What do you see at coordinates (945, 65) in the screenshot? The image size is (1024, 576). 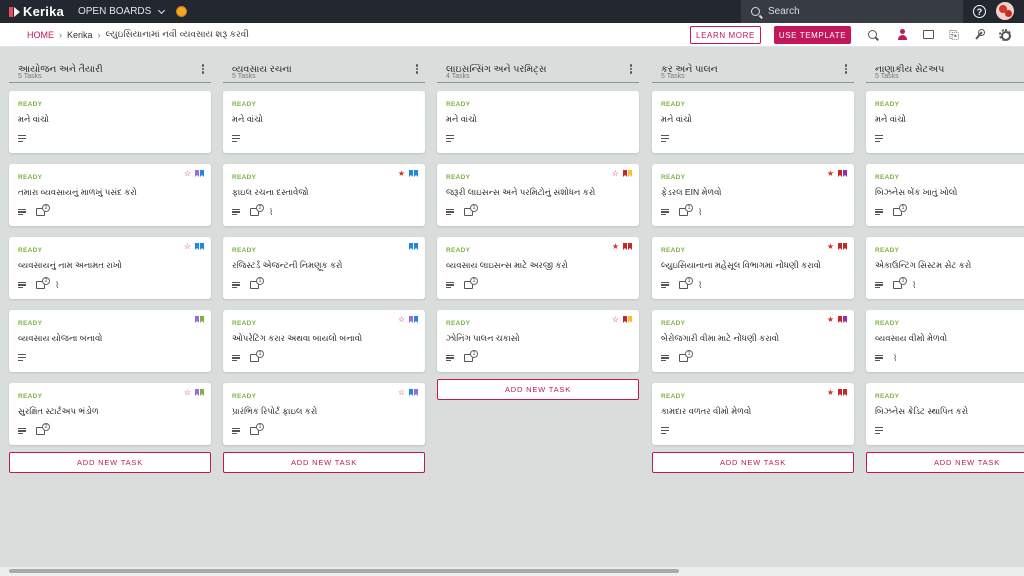 I see `column-header: નાણાકીય સેટઅપ 5 Tasks` at bounding box center [945, 65].